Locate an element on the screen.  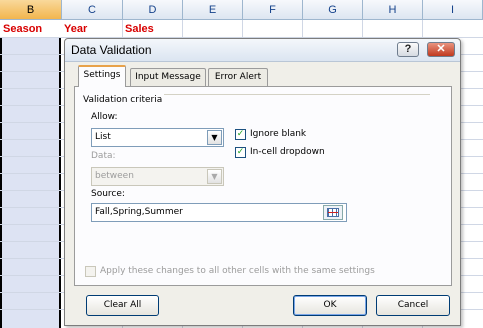
criteria-divider is located at coordinates (297, 94).